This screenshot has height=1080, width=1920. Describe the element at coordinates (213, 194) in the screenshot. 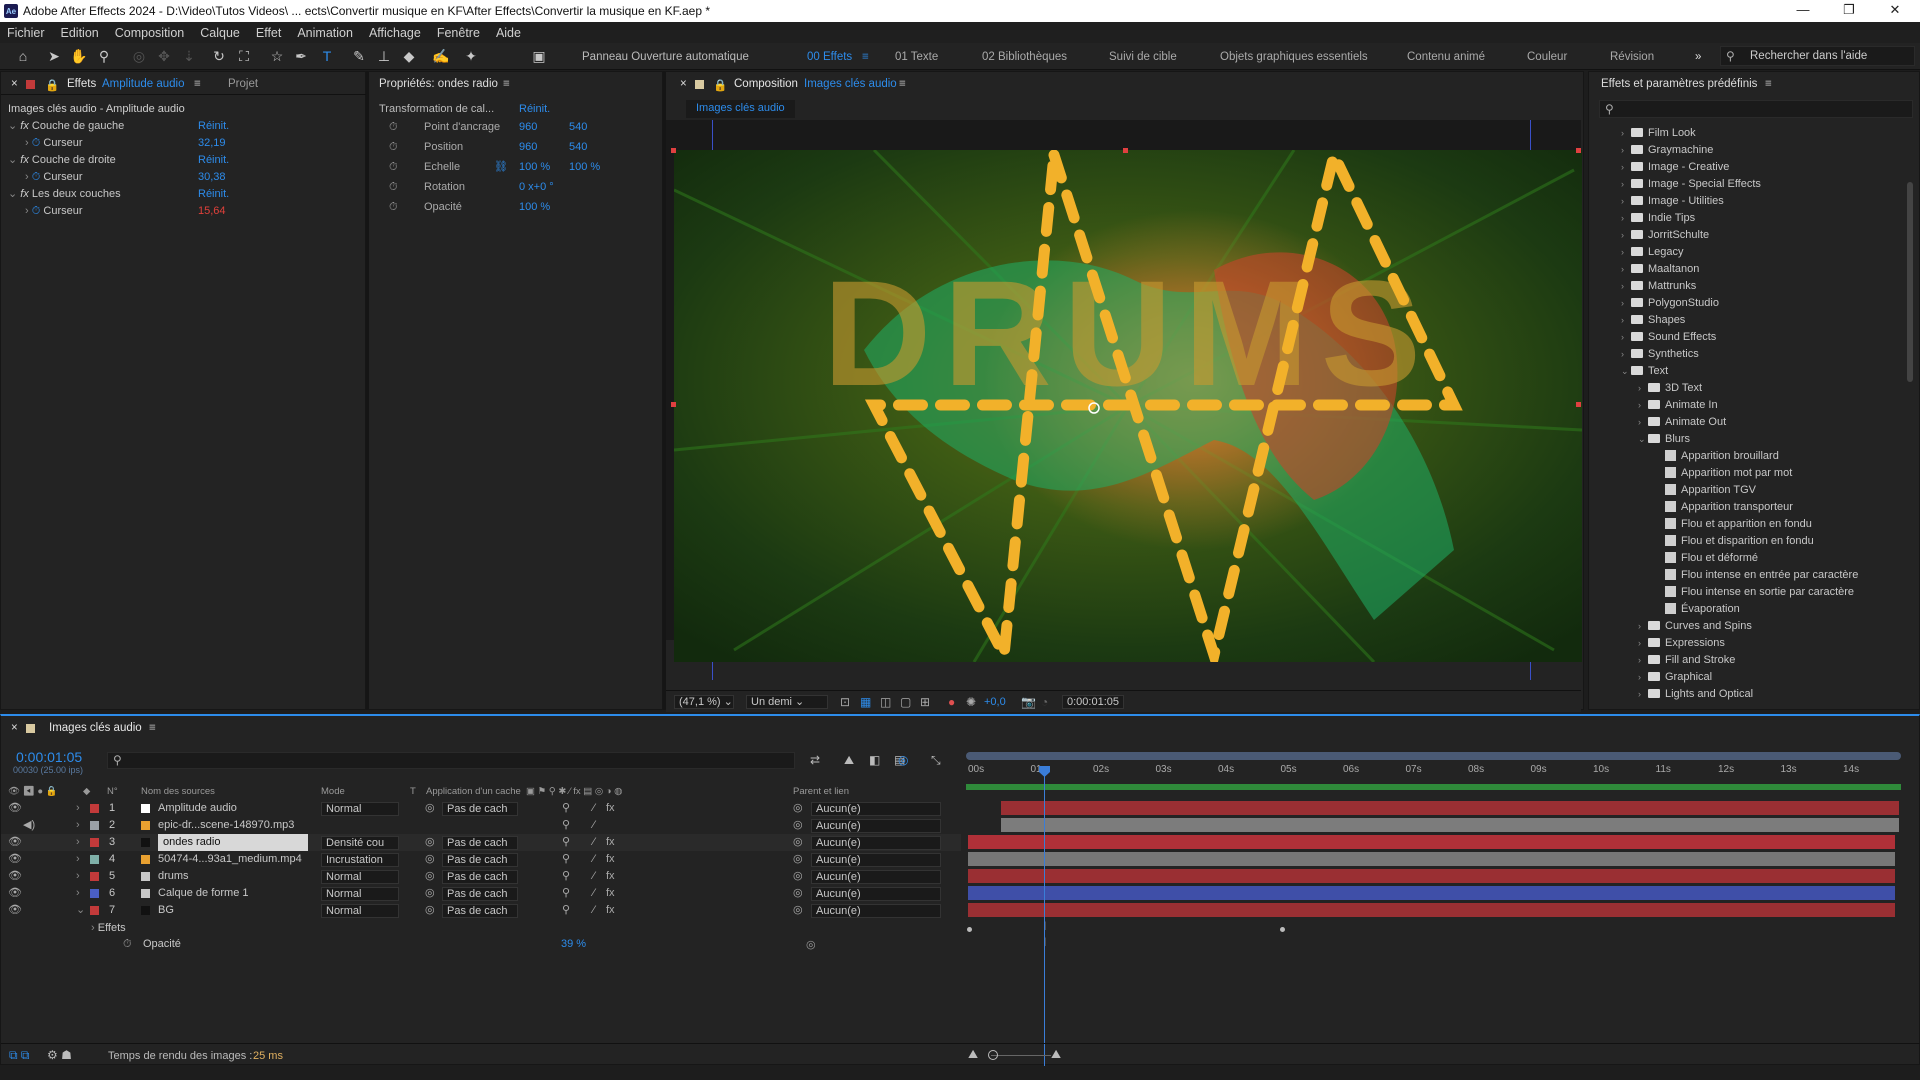

I see `reset-link: Réinit.` at that location.